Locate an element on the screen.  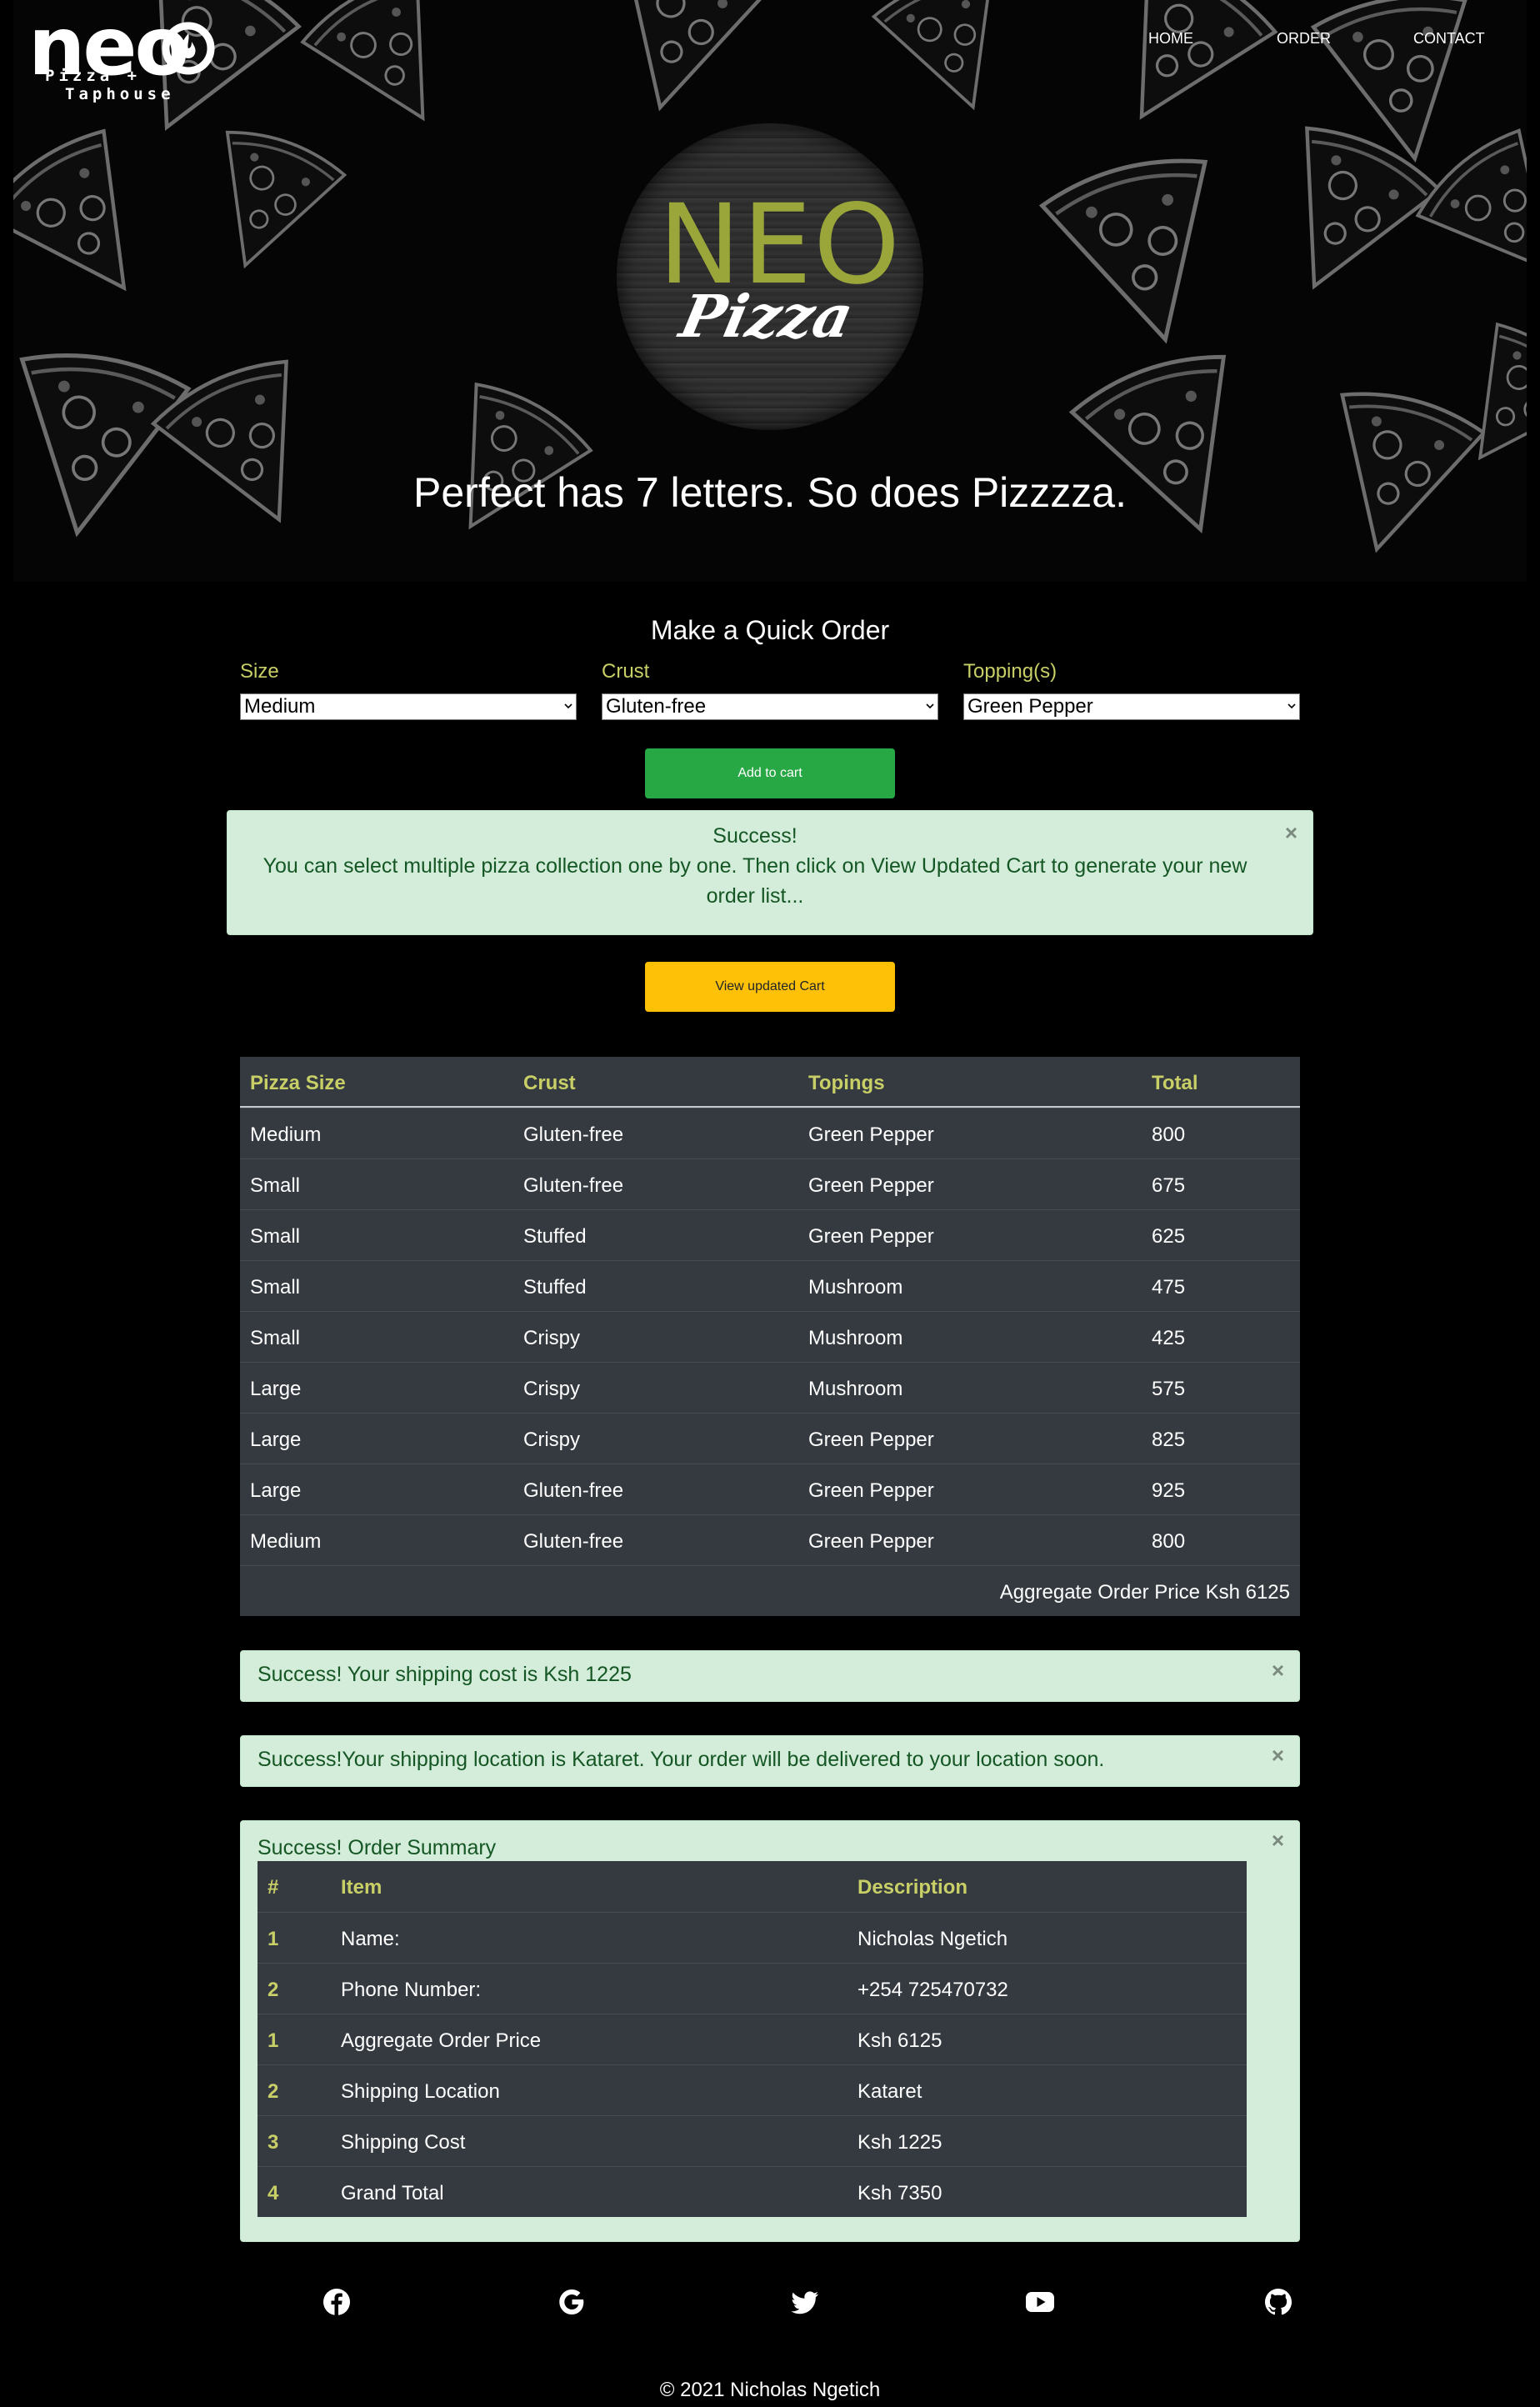
table-cell: Item is located at coordinates (361, 1887).